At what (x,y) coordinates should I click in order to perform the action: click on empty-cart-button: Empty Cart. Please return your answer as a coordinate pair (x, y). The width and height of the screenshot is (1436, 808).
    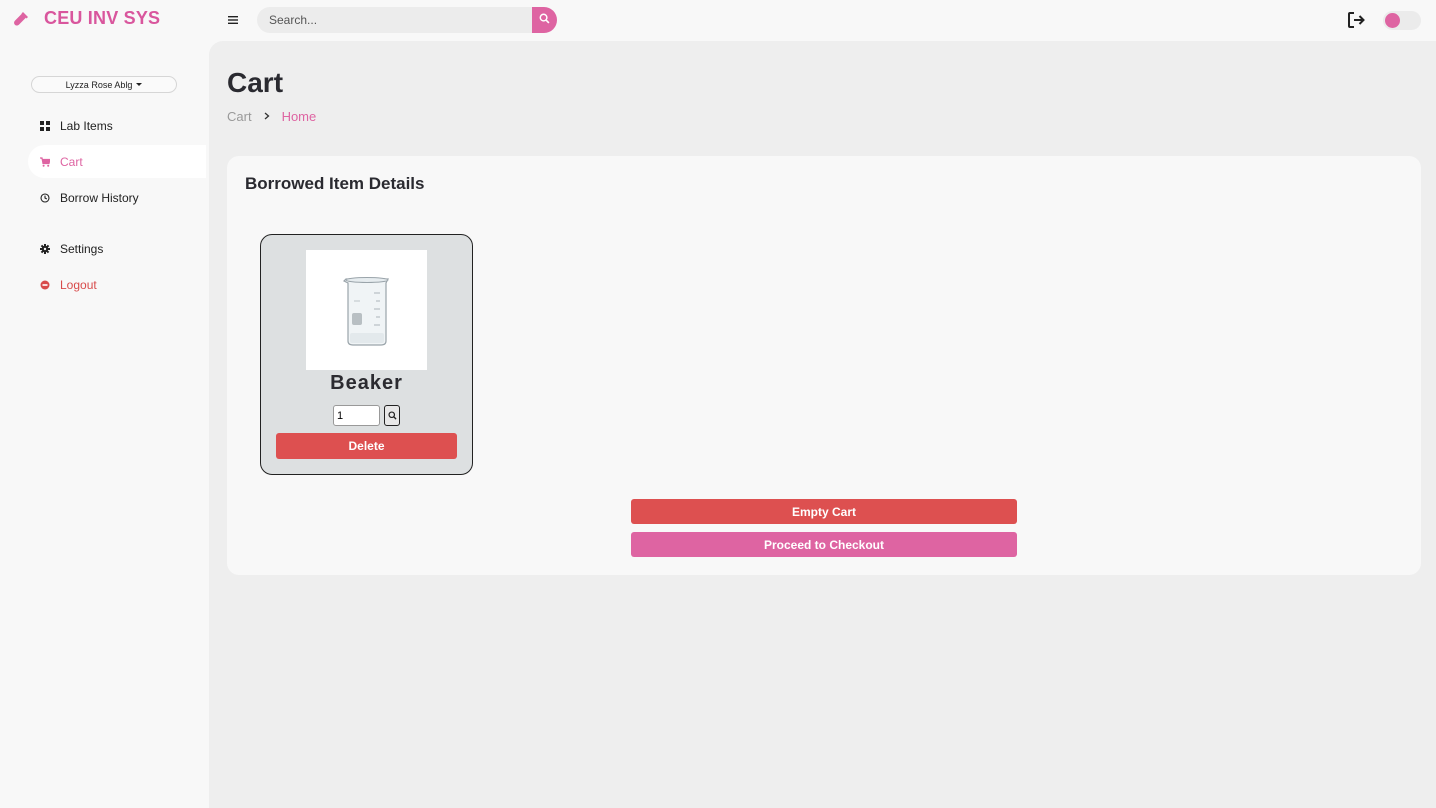
    Looking at the image, I should click on (824, 511).